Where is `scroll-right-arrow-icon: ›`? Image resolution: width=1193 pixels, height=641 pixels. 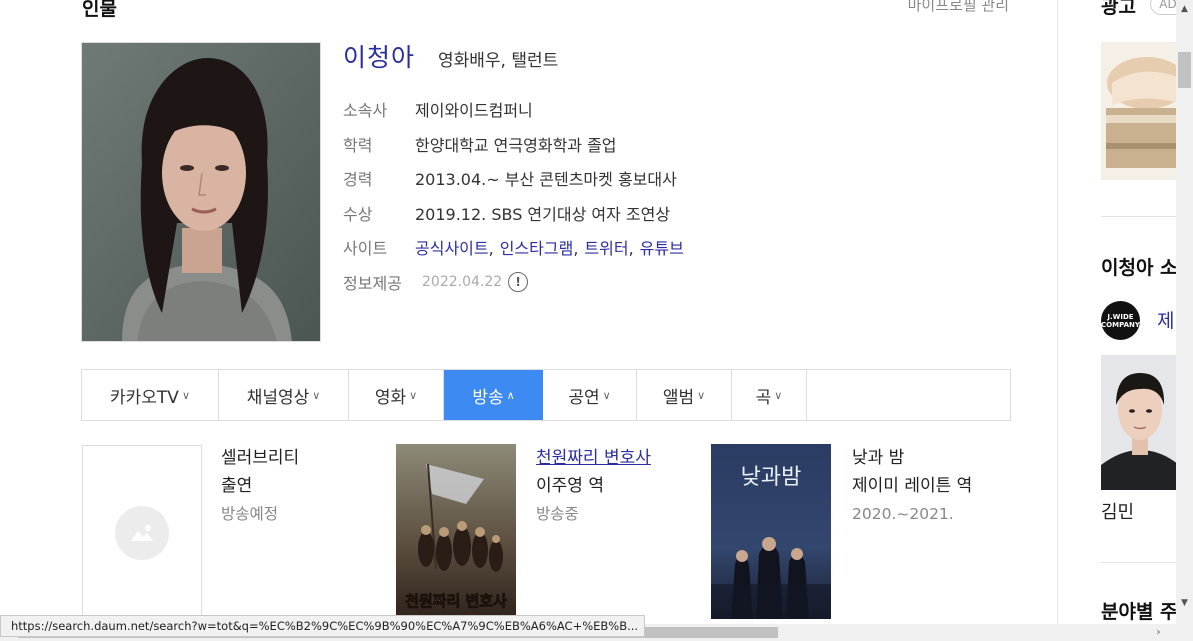
scroll-right-arrow-icon: › is located at coordinates (1158, 632).